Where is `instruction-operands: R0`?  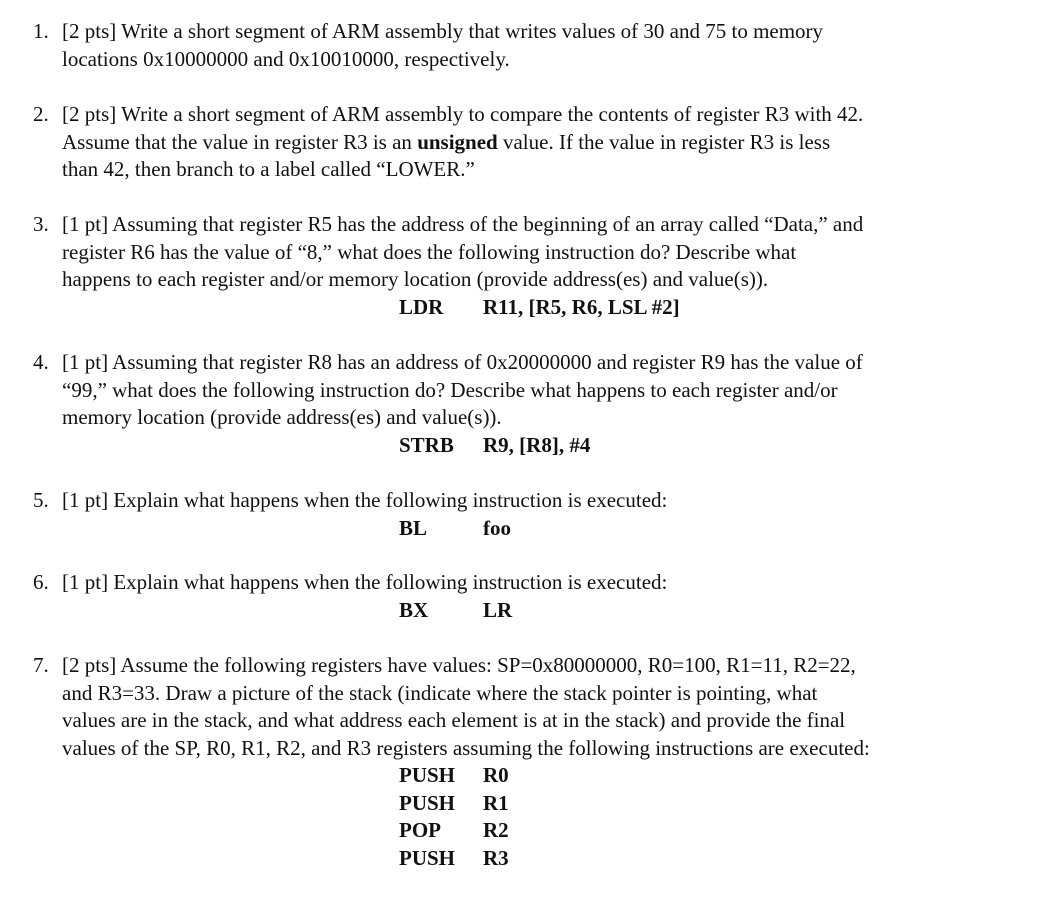 instruction-operands: R0 is located at coordinates (496, 775).